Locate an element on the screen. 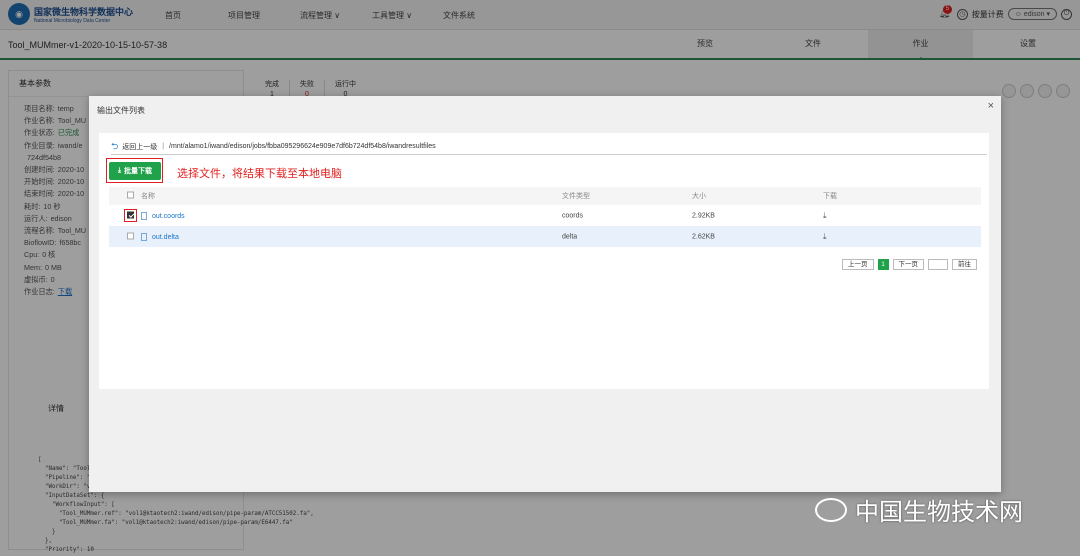 The width and height of the screenshot is (1080, 556). modal-title: 输出文件列表 is located at coordinates (121, 110).